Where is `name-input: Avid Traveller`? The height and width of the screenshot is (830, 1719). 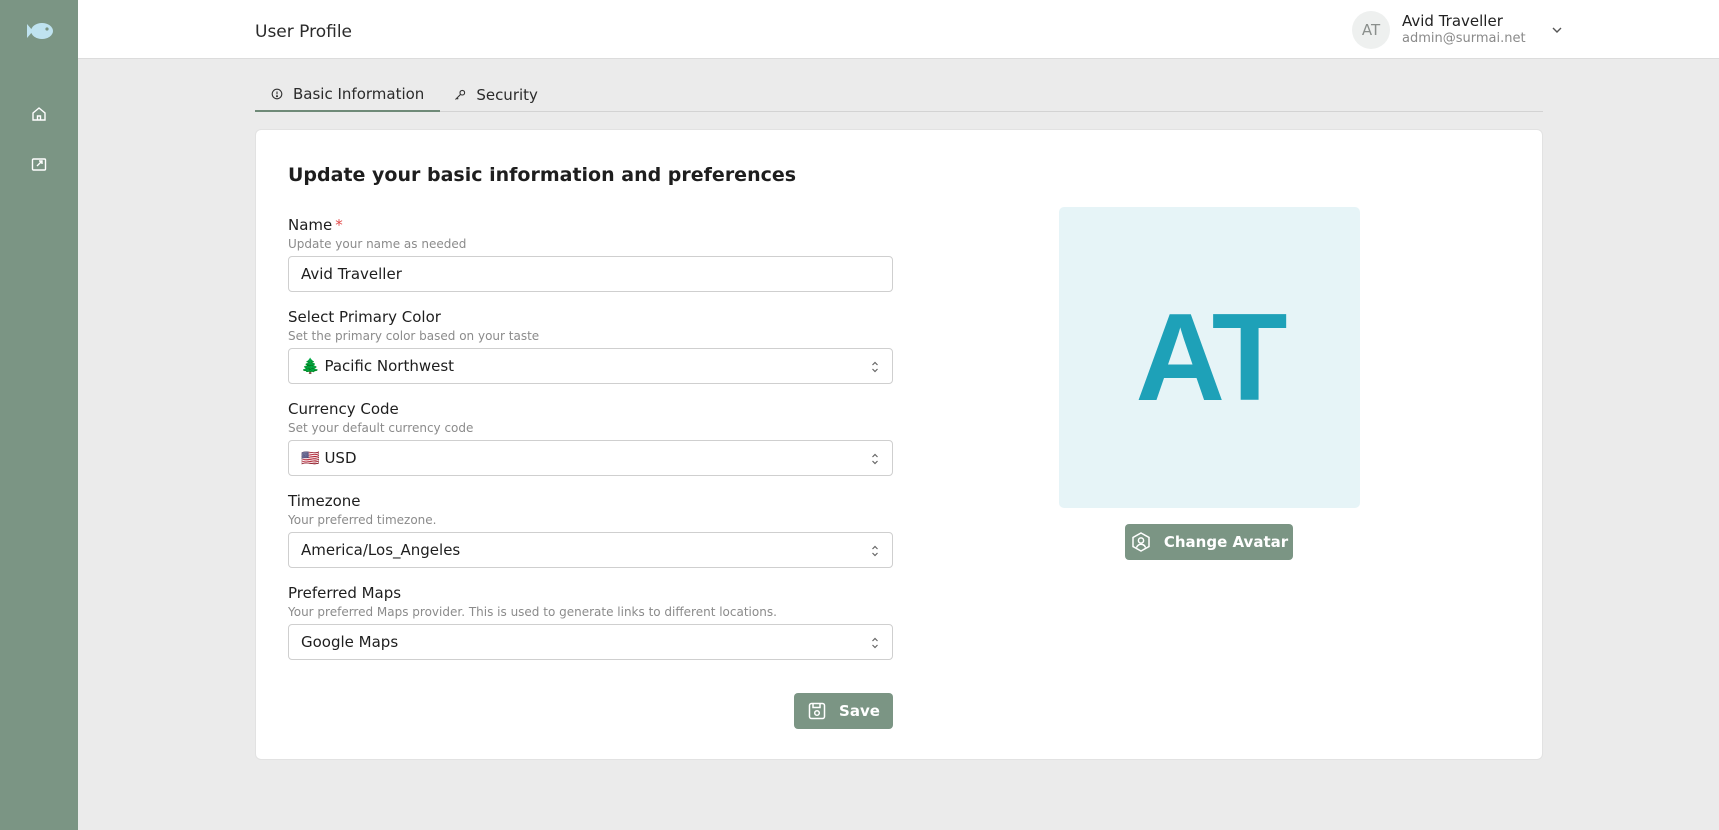 name-input: Avid Traveller is located at coordinates (590, 274).